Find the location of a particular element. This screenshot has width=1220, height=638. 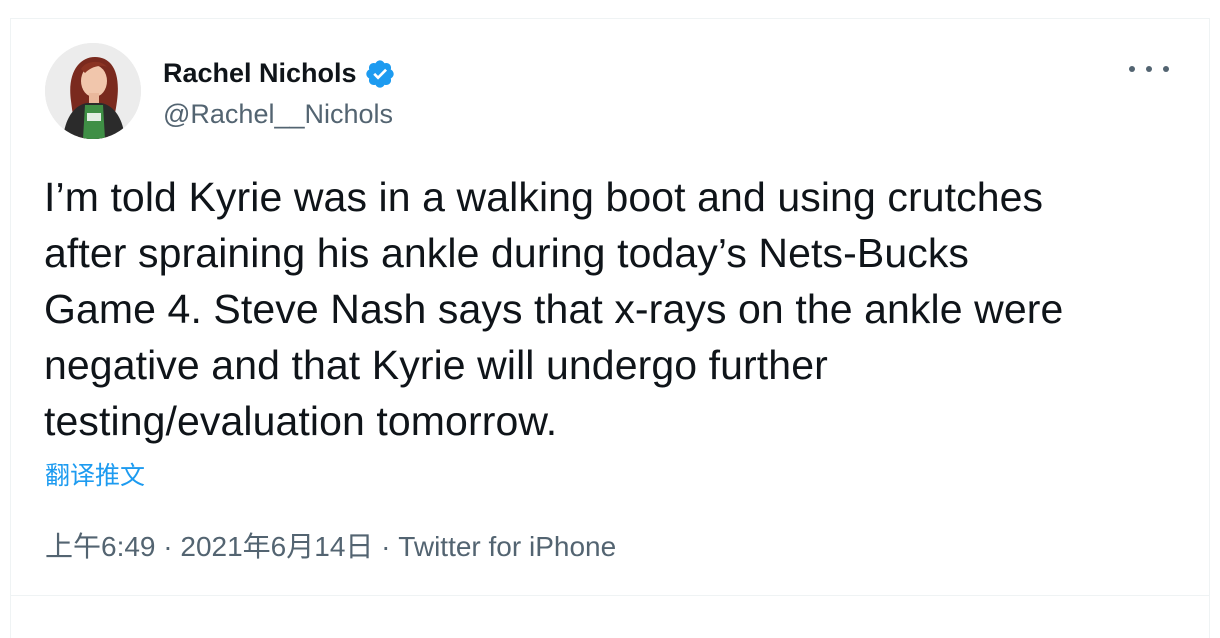

author-block: Rachel Nichols @Rachel__Nichols is located at coordinates (279, 91).